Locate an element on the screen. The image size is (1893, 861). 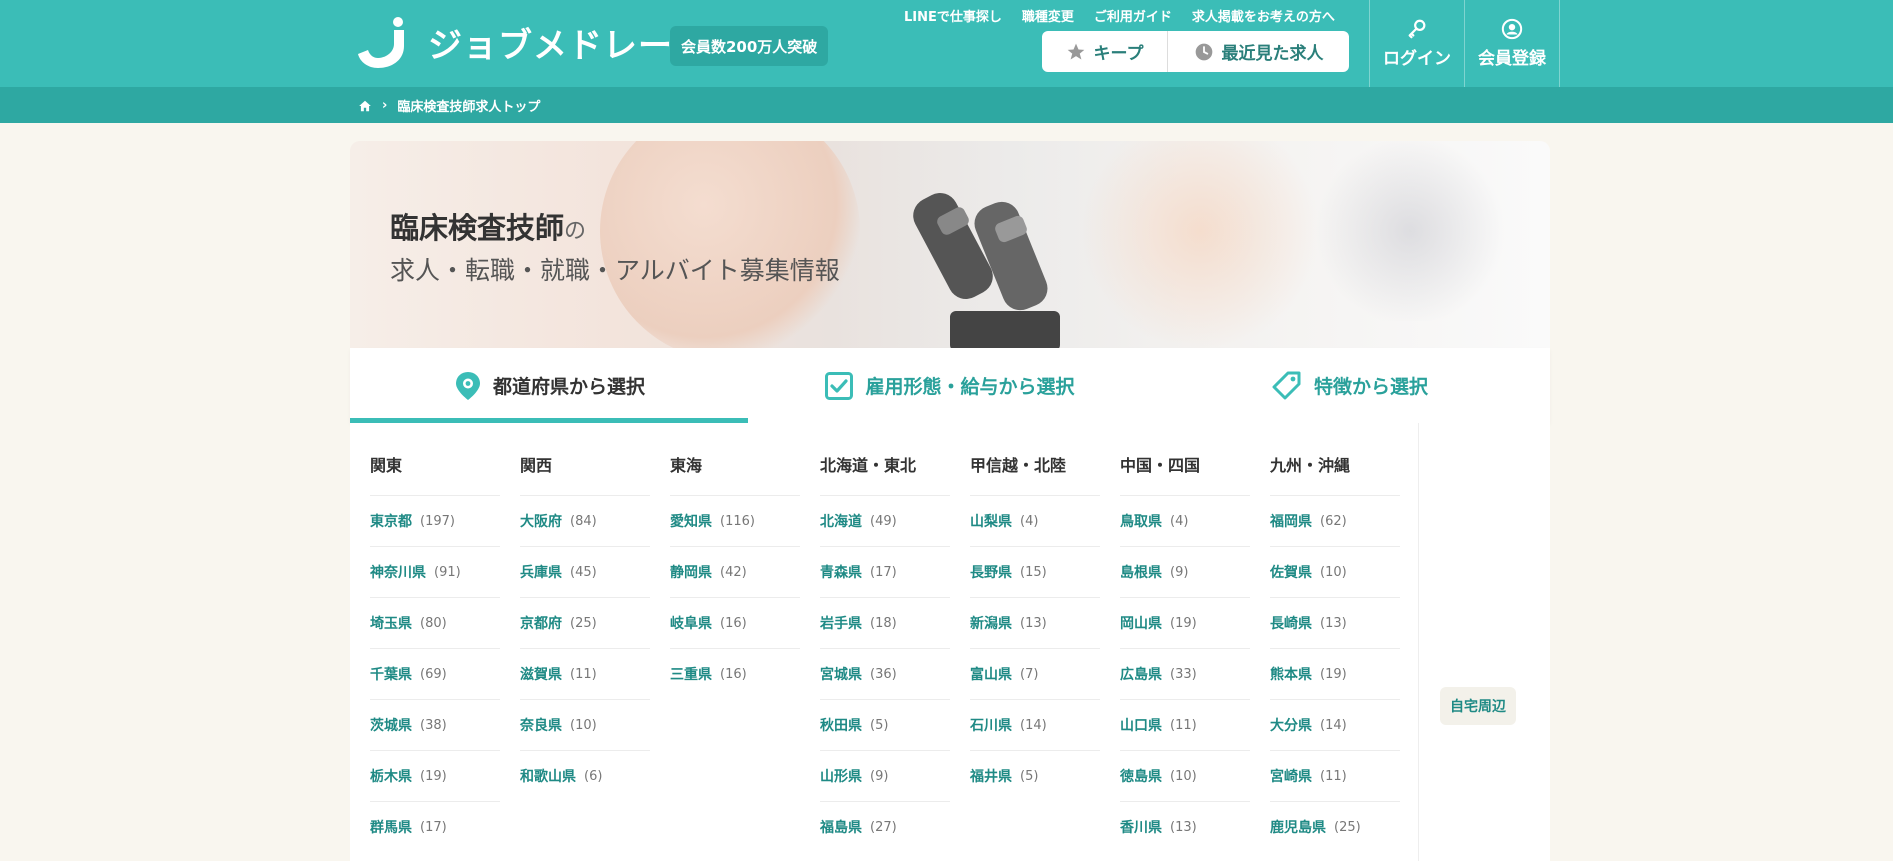
prefecture-link: 千葉県 is located at coordinates (391, 674).